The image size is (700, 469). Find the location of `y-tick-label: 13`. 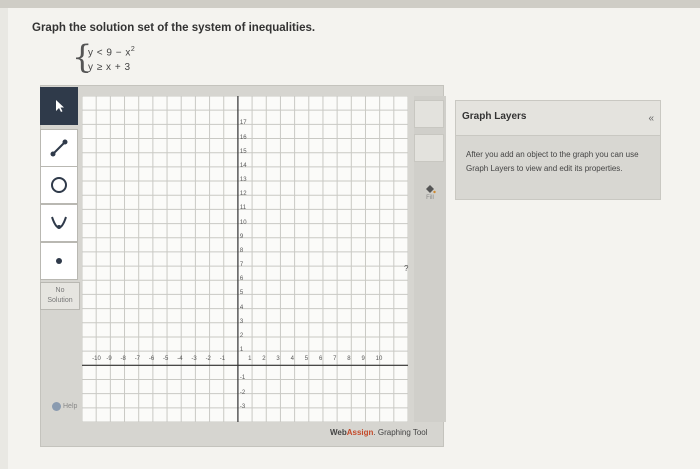

y-tick-label: 13 is located at coordinates (243, 180).